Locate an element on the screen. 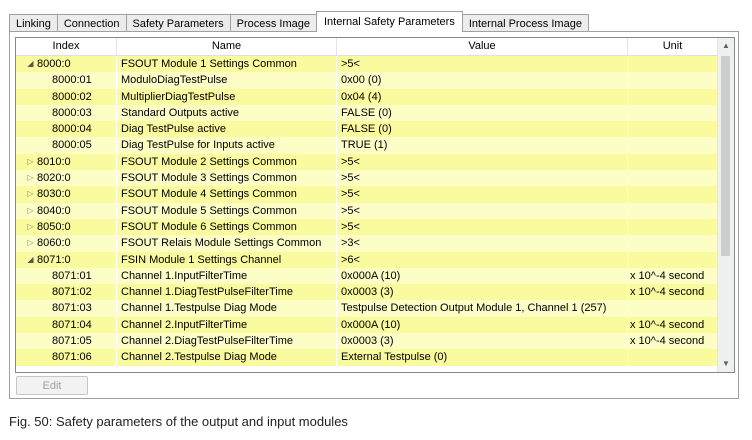 The image size is (752, 440). index-text: 8000:02 is located at coordinates (72, 96).